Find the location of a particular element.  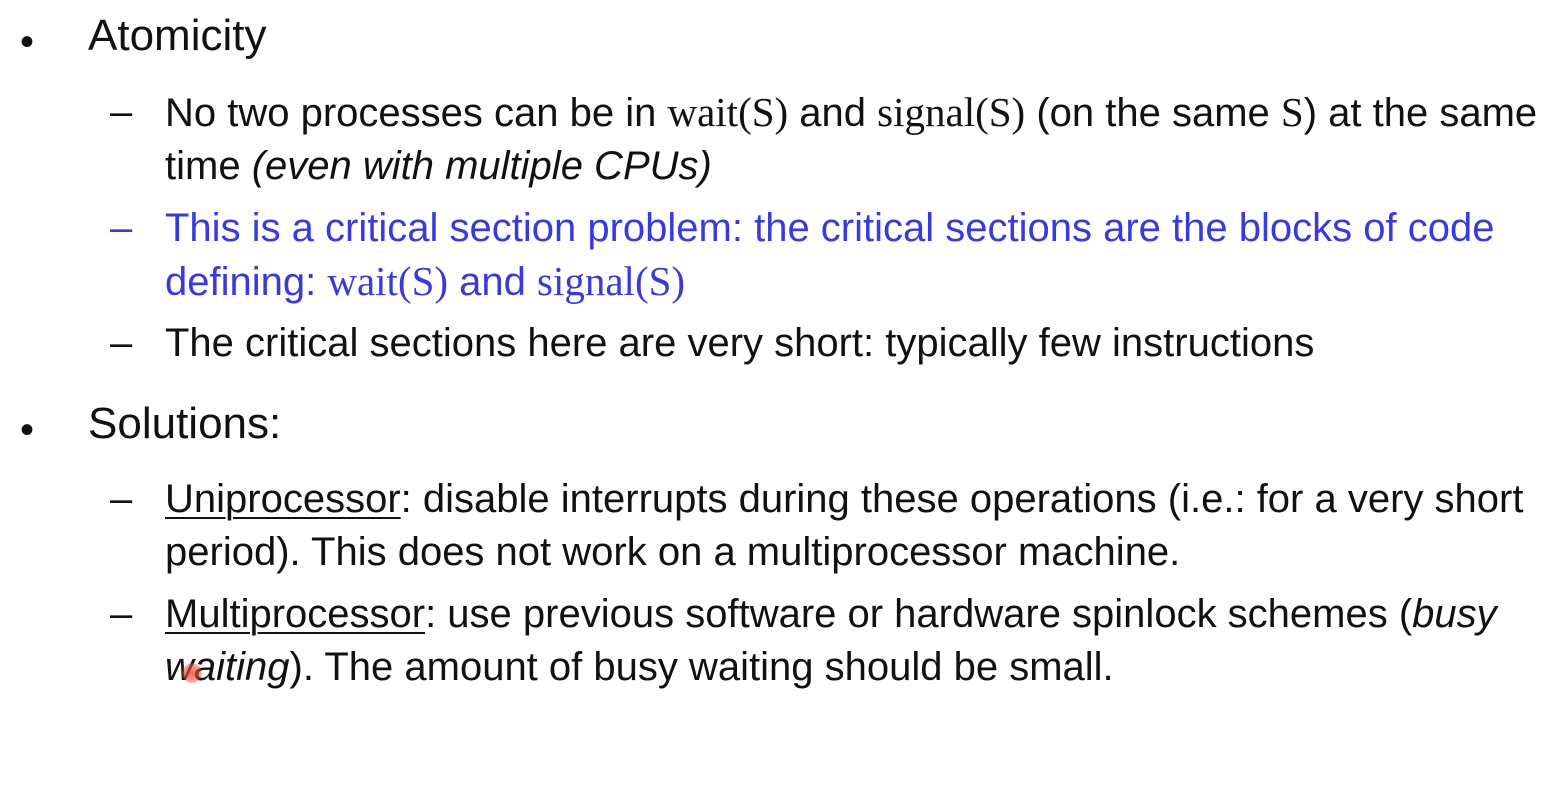

term-uniprocessor: Uniprocessor is located at coordinates (283, 499).